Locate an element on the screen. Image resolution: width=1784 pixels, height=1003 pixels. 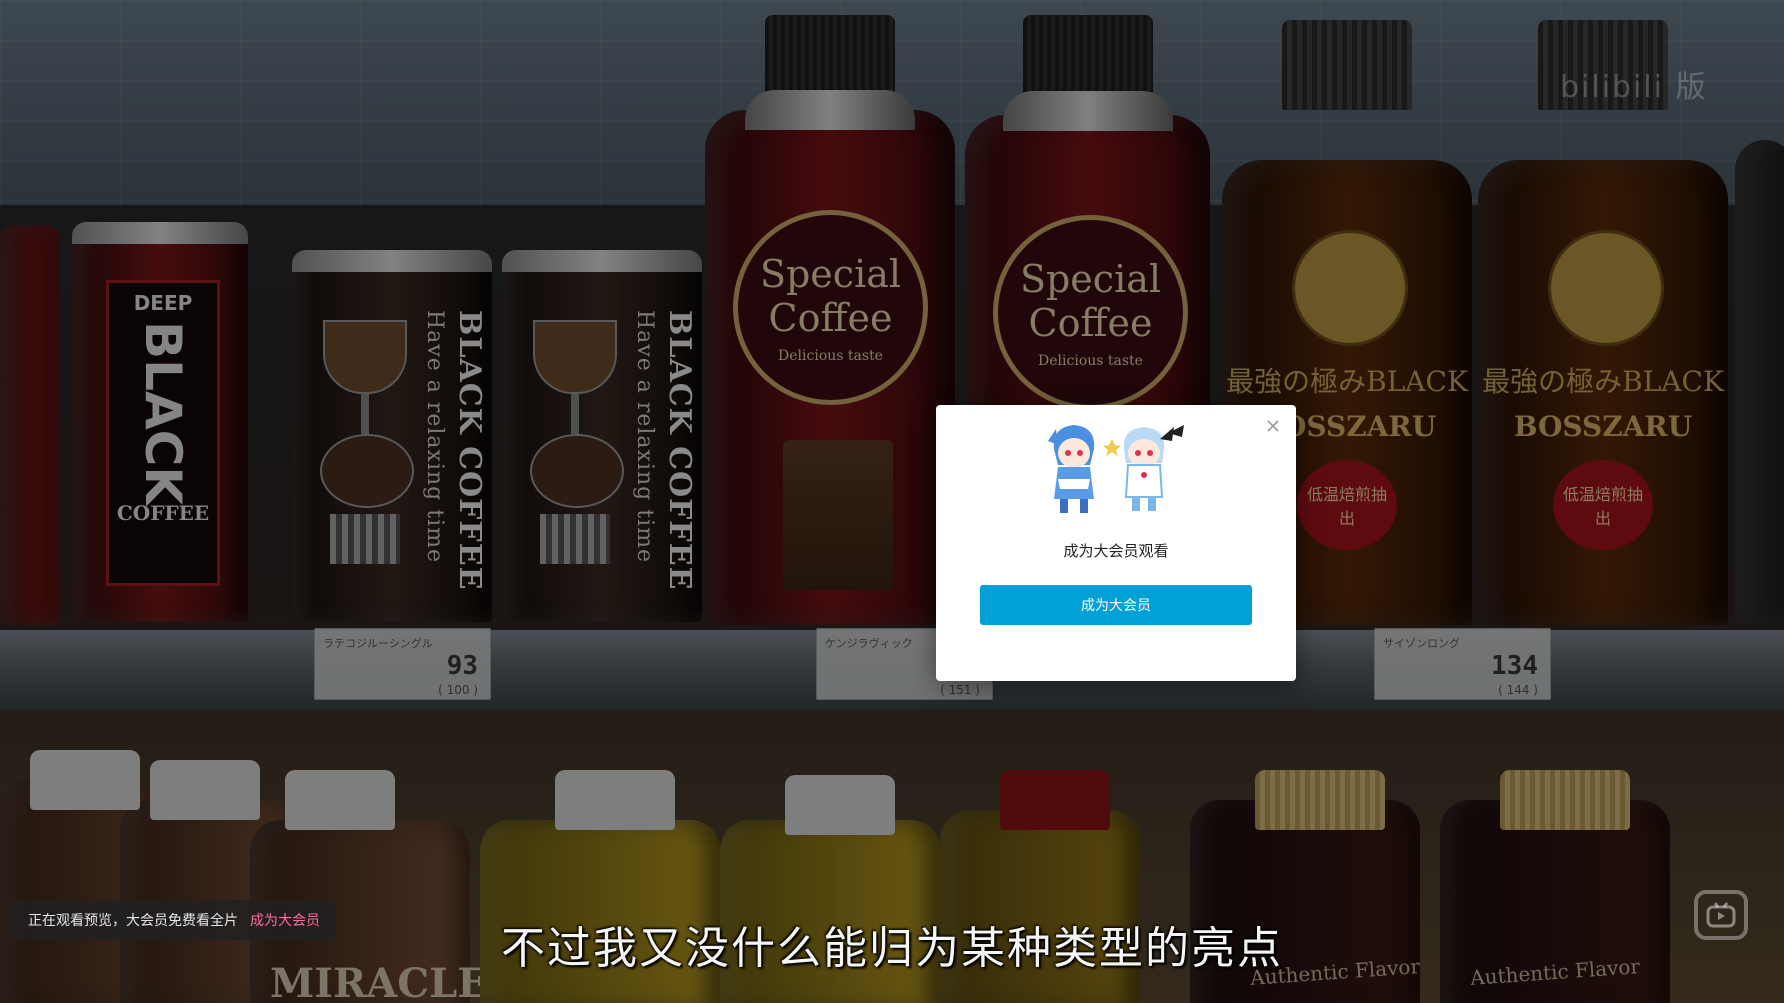
preview-notice-bar: 正在观看预览，大会员免费看全片 成为大会员 is located at coordinates (174, 920).